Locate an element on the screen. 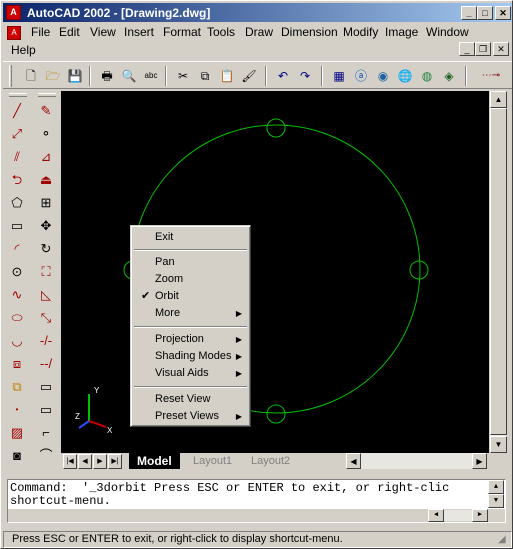 The height and width of the screenshot is (549, 513). vertical-scrollbar: ▲ ▼ is located at coordinates (498, 272).